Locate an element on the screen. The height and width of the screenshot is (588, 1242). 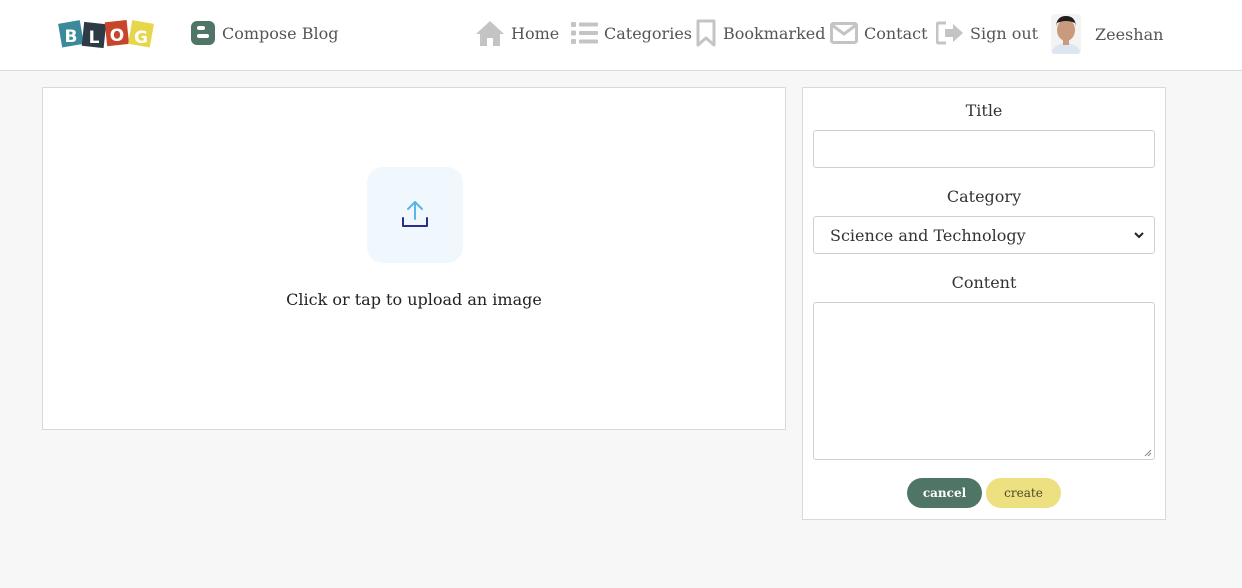
compose-blog-link: Compose Blog is located at coordinates (264, 33).